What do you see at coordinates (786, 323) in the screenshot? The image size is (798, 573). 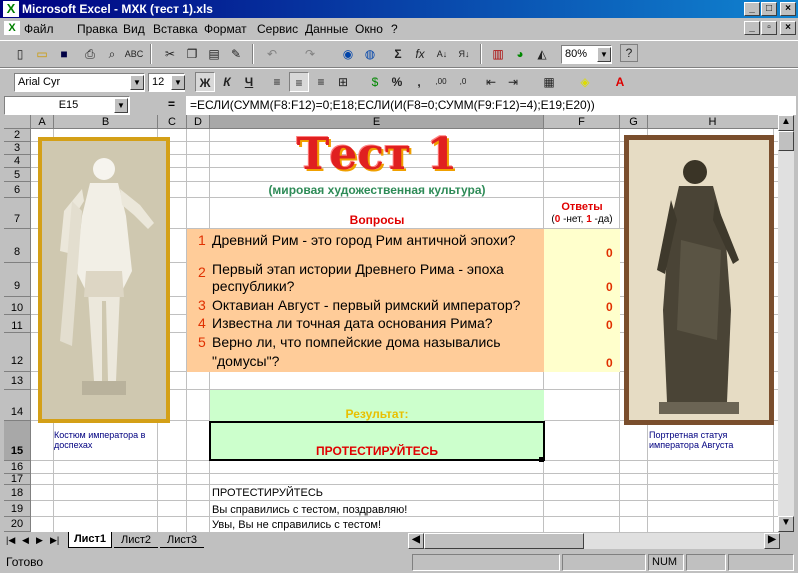 I see `vertical-scrollbar: ▲ ▼` at bounding box center [786, 323].